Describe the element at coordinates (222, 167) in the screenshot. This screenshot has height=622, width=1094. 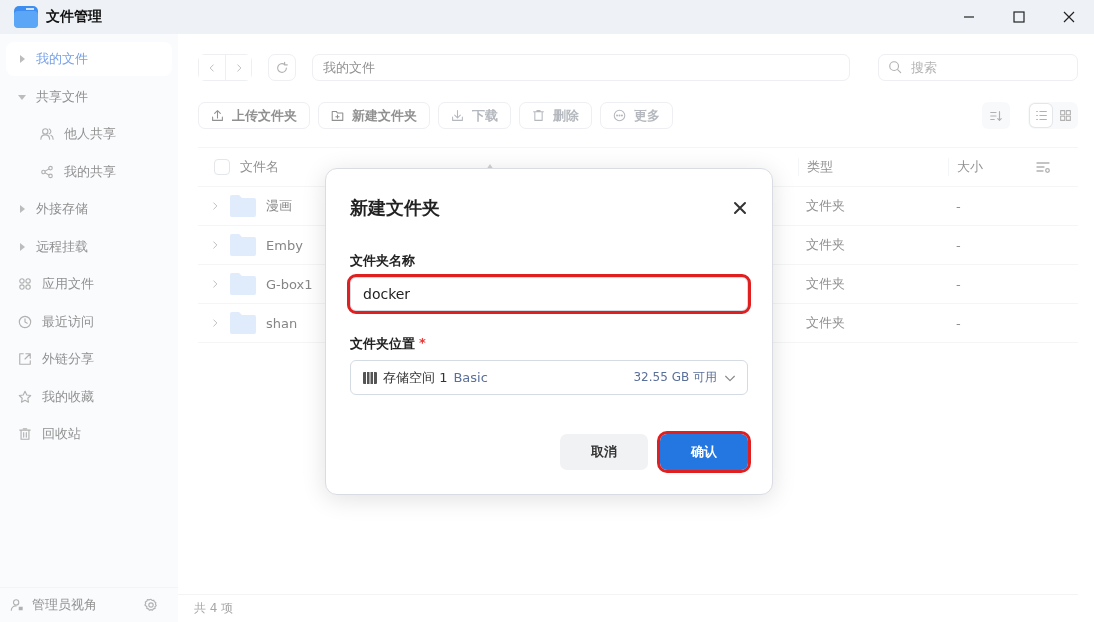
I see `select-all-checkbox` at that location.